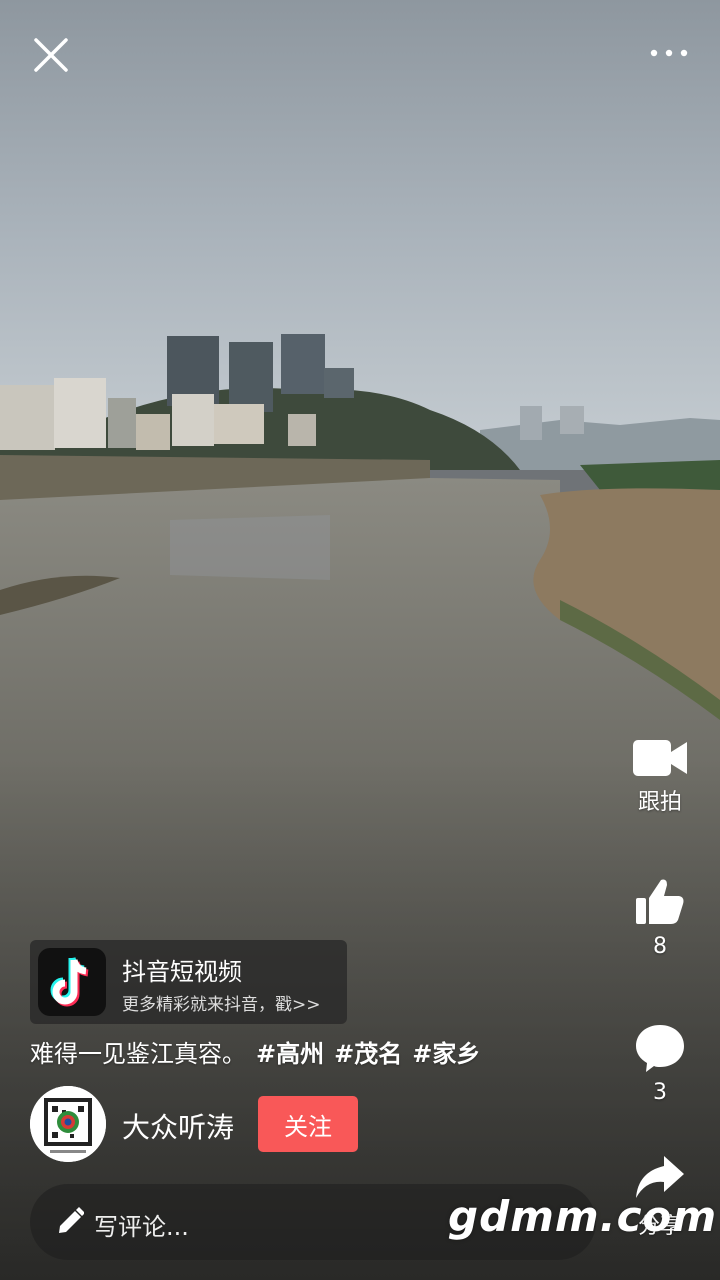  I want to click on author-avatar, so click(68, 1124).